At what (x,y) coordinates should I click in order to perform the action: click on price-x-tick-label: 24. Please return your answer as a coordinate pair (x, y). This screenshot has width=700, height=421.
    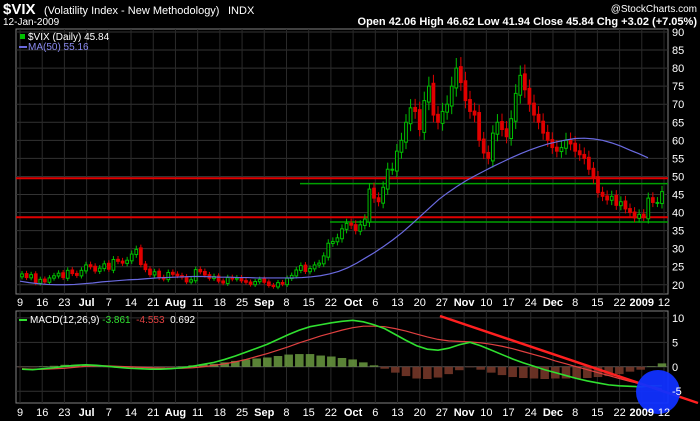
    Looking at the image, I should click on (531, 303).